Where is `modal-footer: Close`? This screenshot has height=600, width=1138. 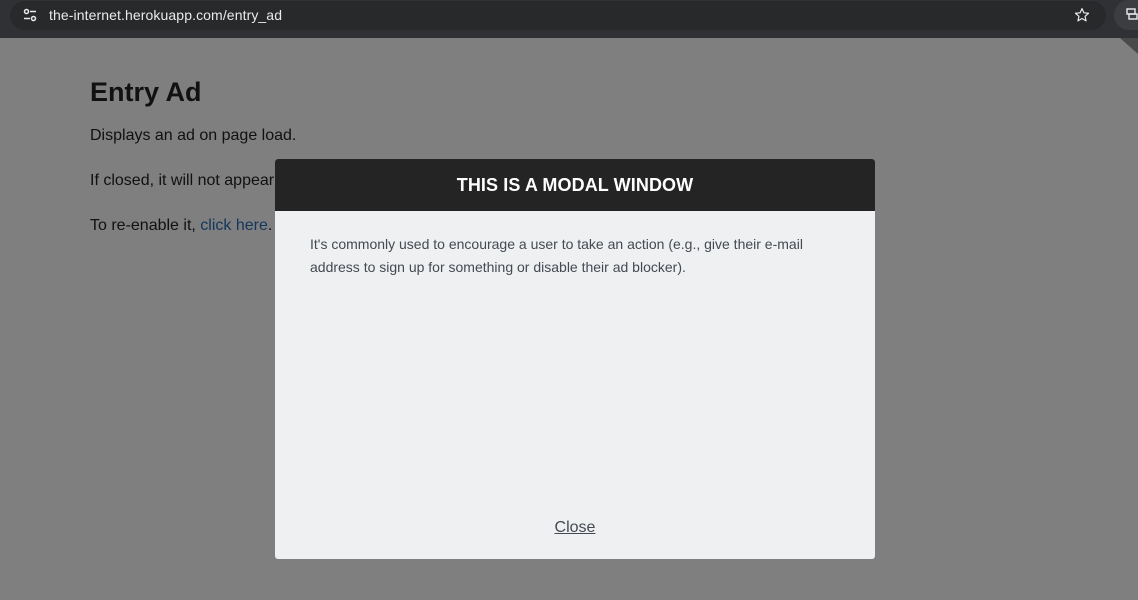
modal-footer: Close is located at coordinates (575, 528).